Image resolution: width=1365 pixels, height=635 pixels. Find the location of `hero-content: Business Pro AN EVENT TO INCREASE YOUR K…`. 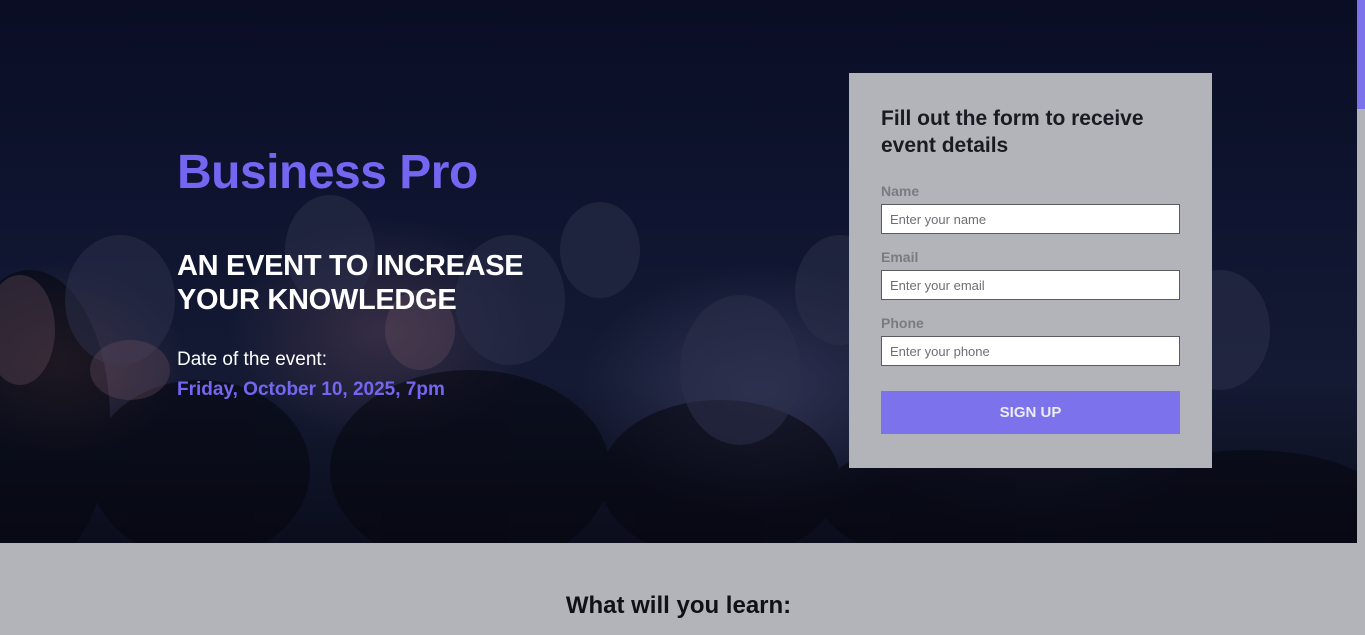

hero-content: Business Pro AN EVENT TO INCREASE YOUR K… is located at coordinates (387, 274).